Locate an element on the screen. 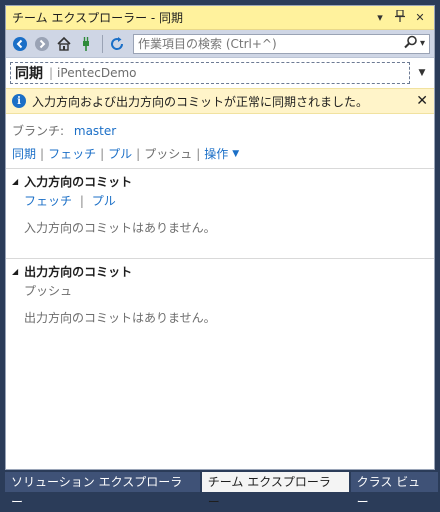 This screenshot has height=512, width=440. search-input is located at coordinates (271, 43).